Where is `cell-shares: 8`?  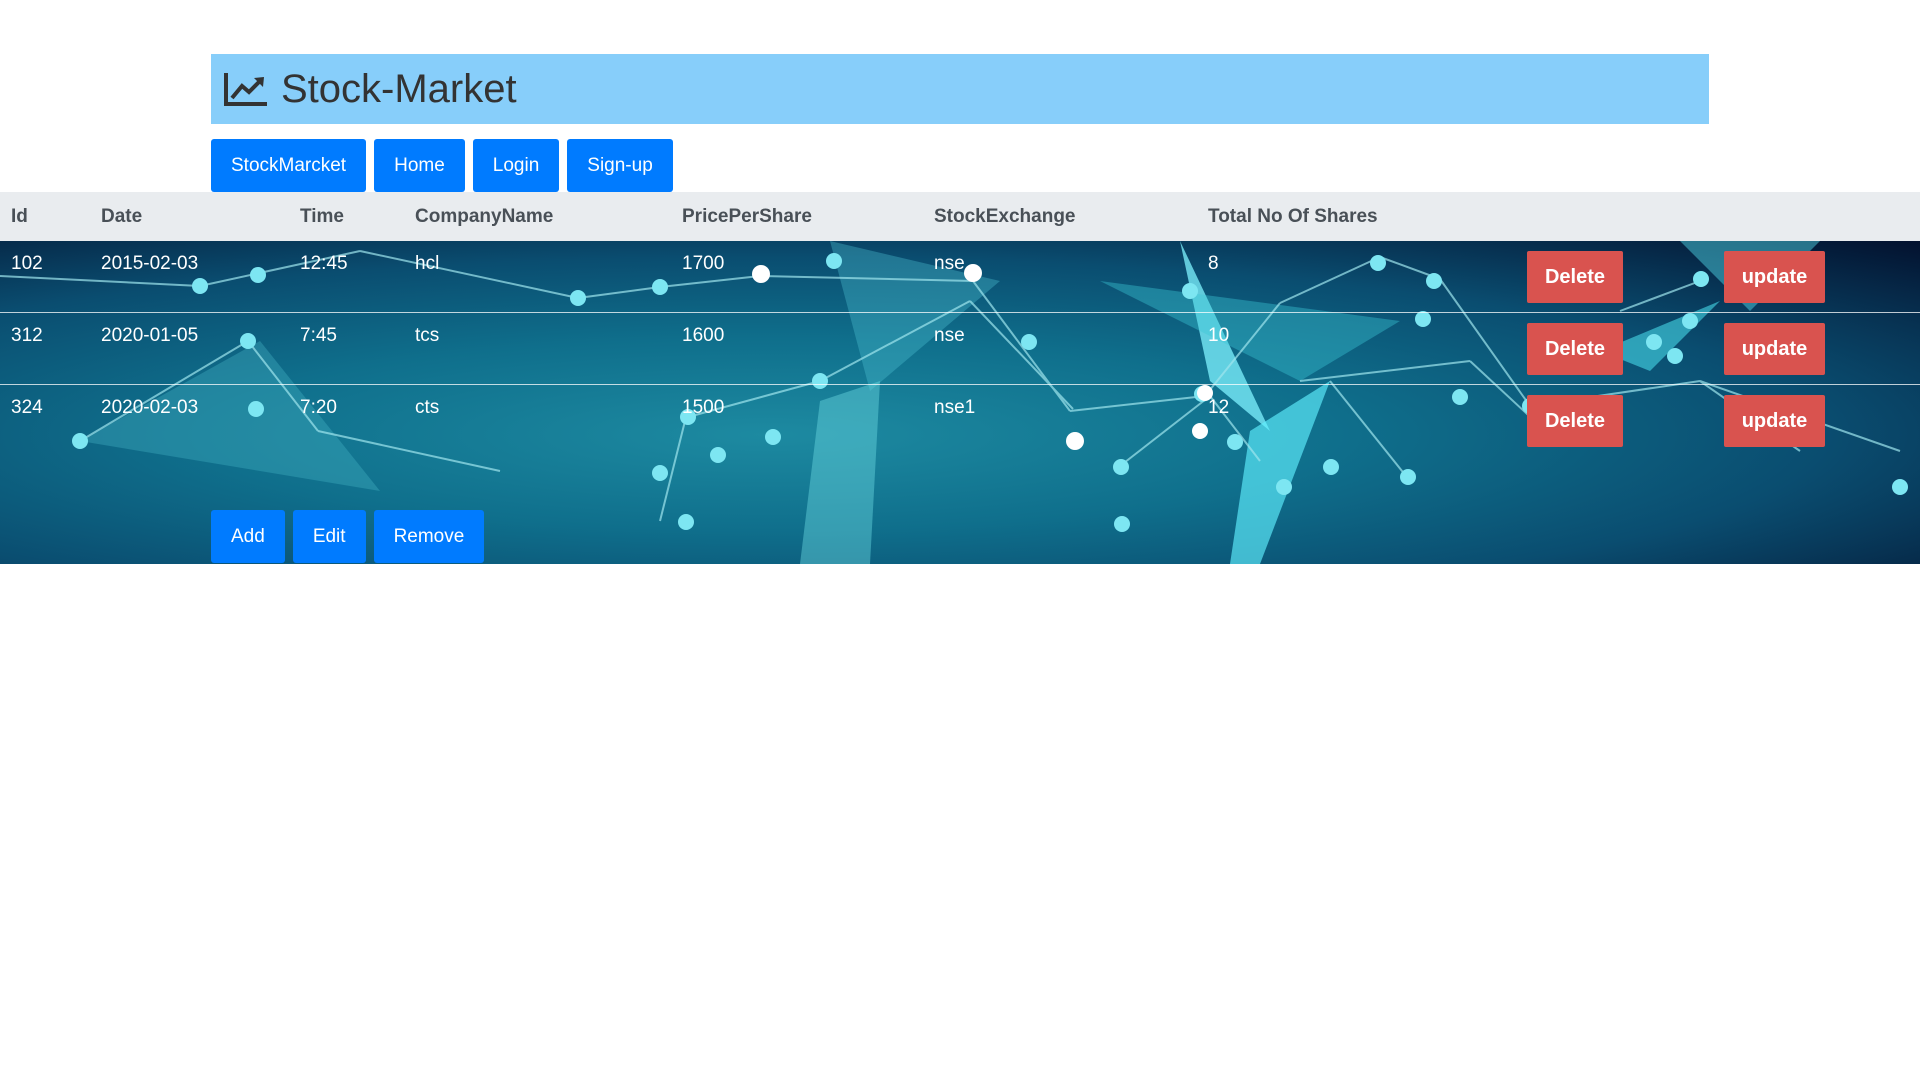
cell-shares: 8 is located at coordinates (1213, 263).